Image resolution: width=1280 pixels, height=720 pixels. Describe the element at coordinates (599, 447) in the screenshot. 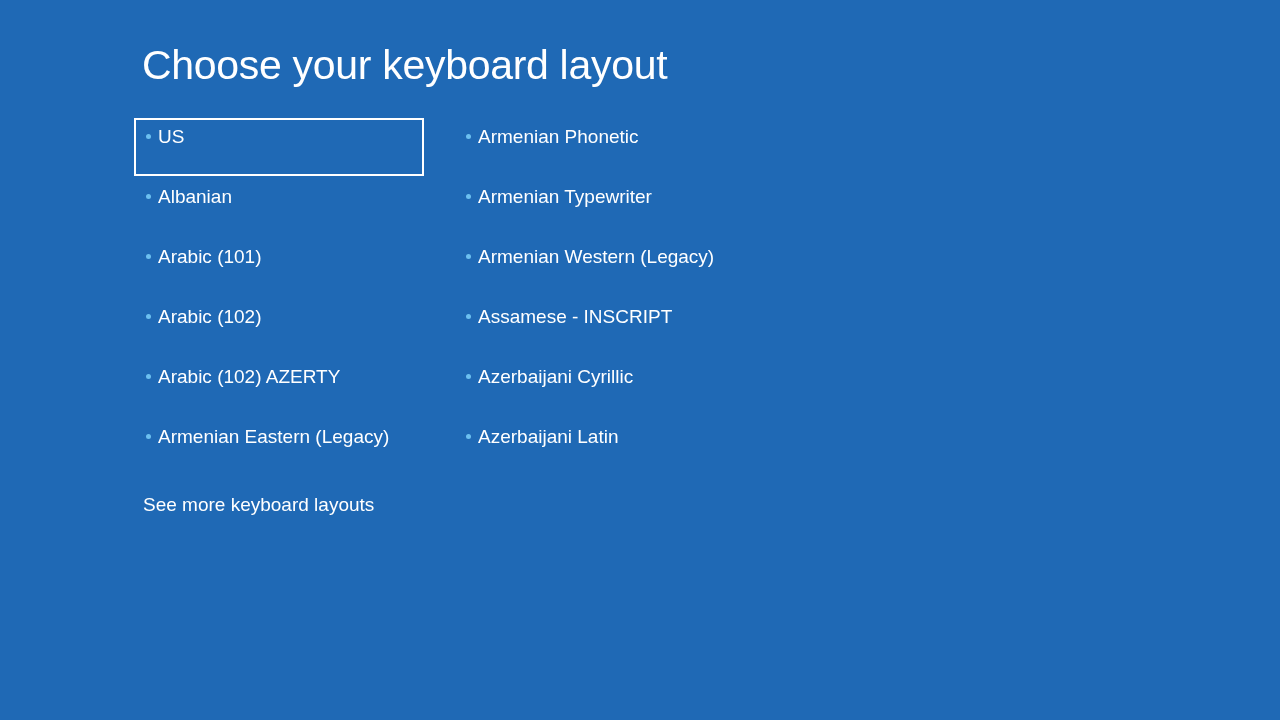

I see `layout-option: Azerbaijani Latin` at that location.